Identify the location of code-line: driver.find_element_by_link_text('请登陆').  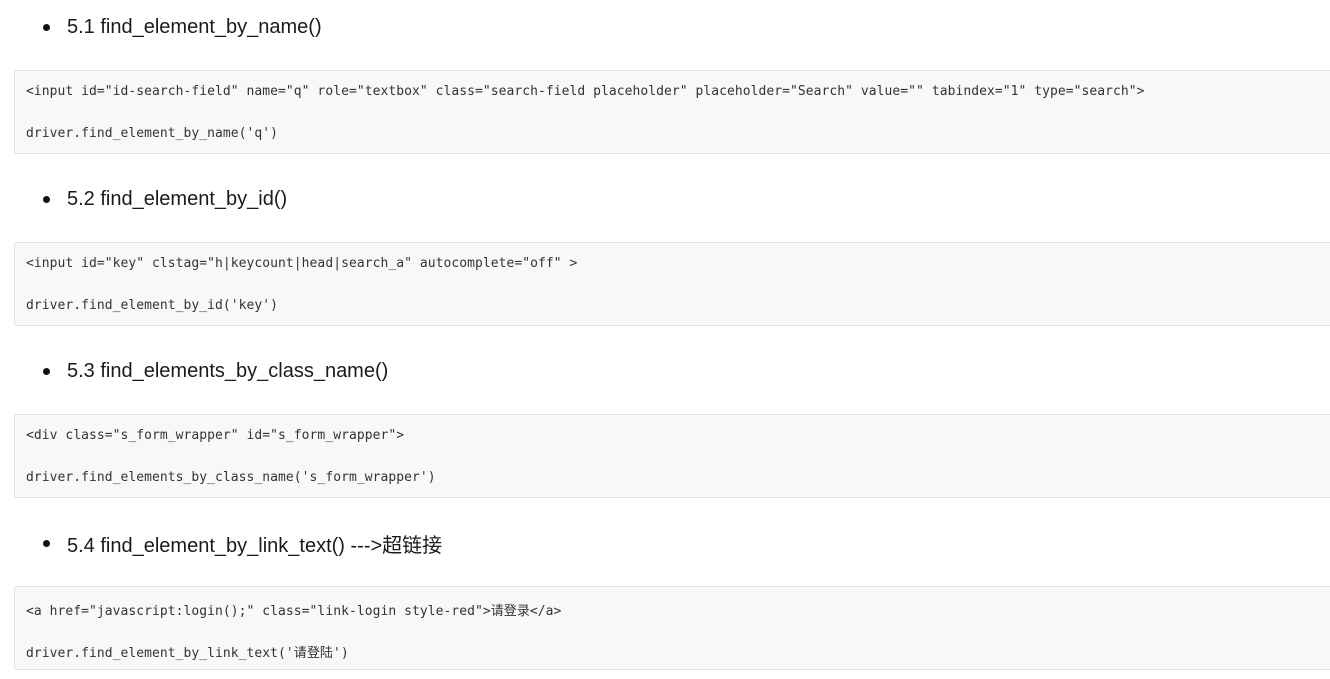
(187, 653).